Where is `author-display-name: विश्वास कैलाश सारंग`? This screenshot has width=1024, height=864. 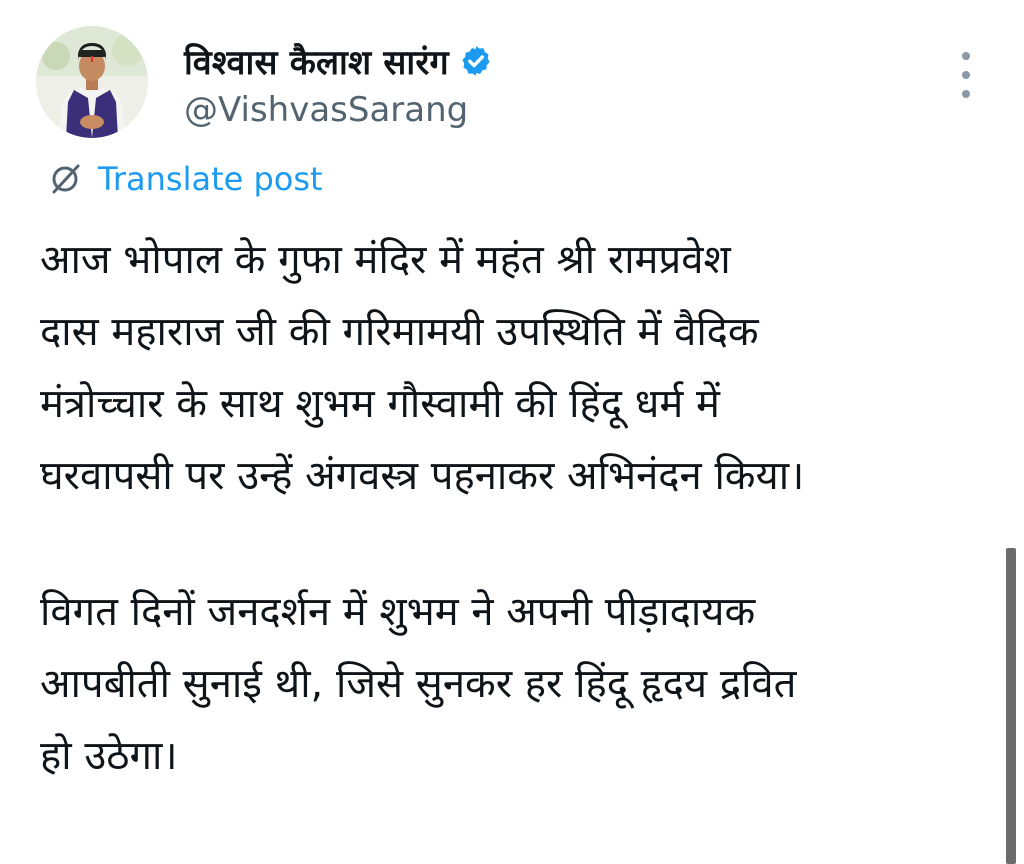
author-display-name: विश्वास कैलाश सारंग is located at coordinates (316, 61).